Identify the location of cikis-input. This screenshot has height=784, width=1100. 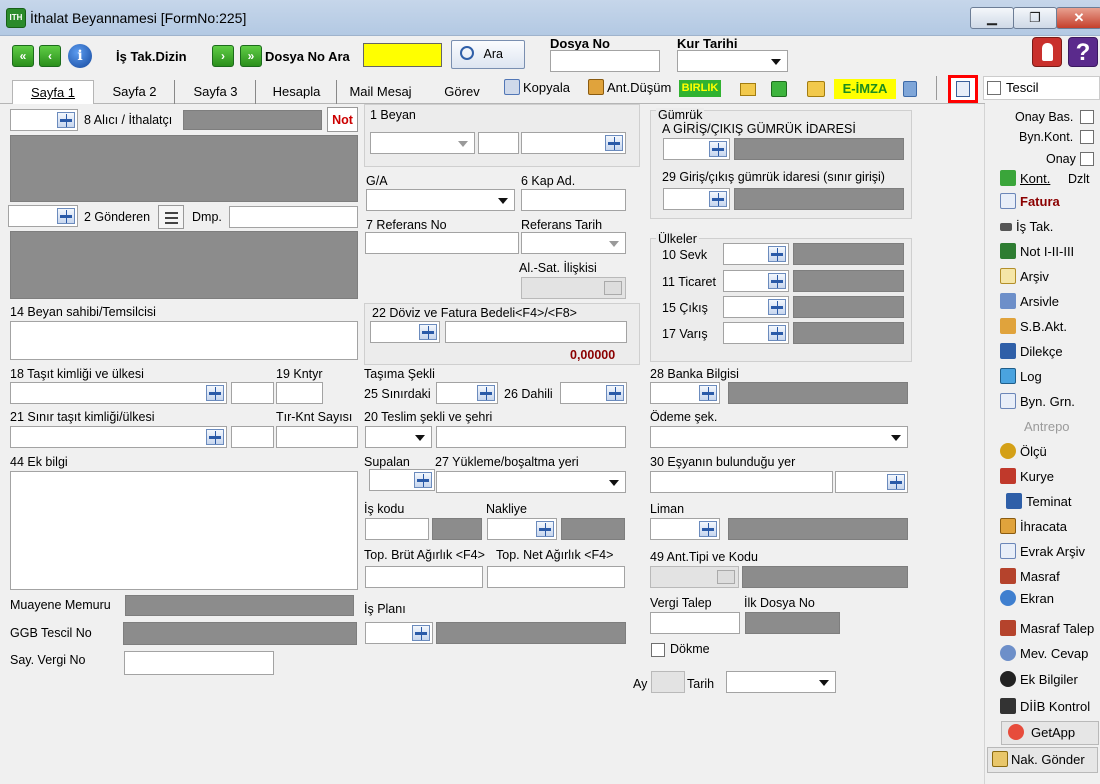
(756, 307).